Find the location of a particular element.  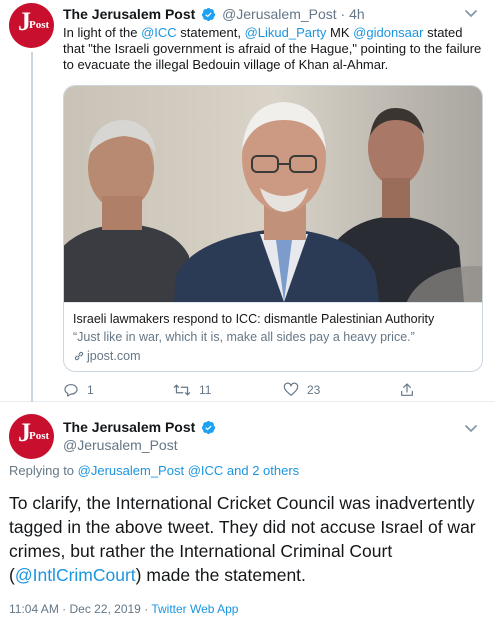

mention-link: @IntlCrimCourt is located at coordinates (75, 575).